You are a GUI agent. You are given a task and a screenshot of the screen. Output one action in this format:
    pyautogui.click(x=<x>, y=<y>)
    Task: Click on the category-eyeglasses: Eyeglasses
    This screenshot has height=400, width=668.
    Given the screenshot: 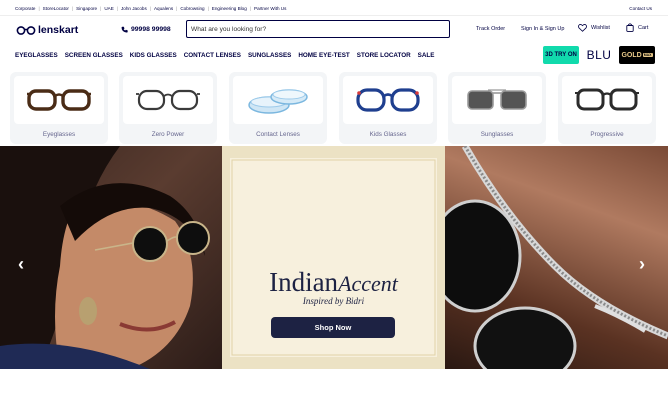 What is the action you would take?
    pyautogui.click(x=59, y=108)
    